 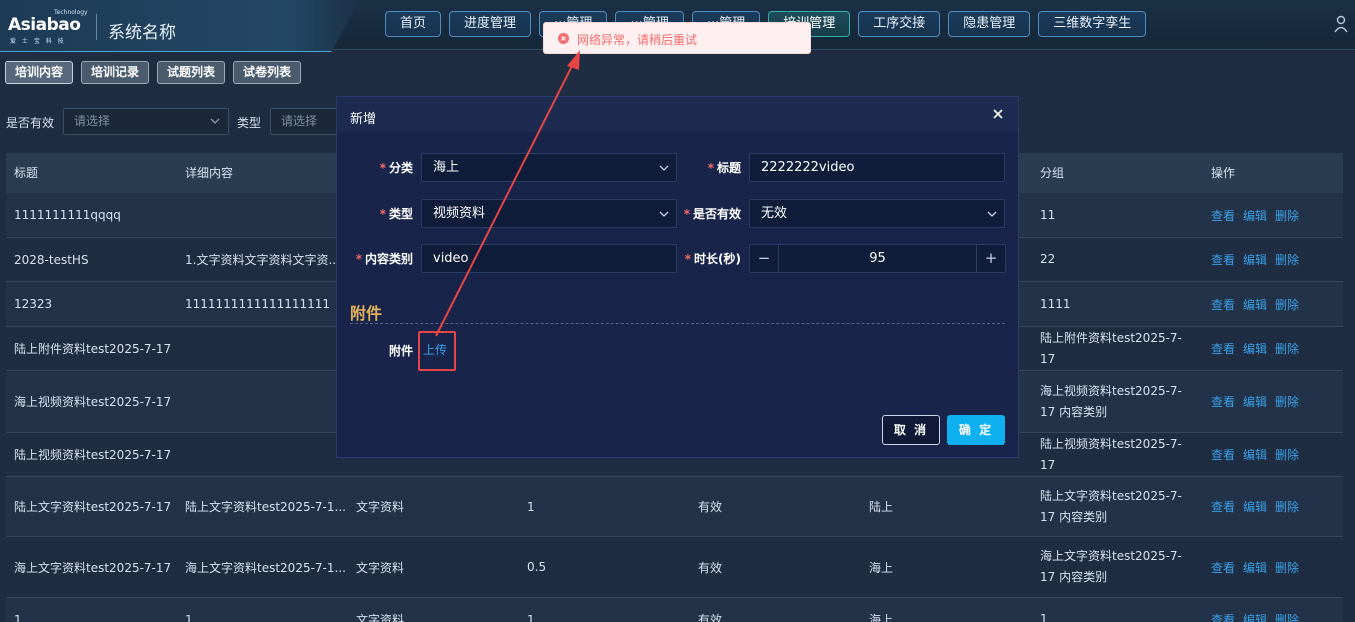 What do you see at coordinates (51, 259) in the screenshot?
I see `table-cell: 2028-testHS` at bounding box center [51, 259].